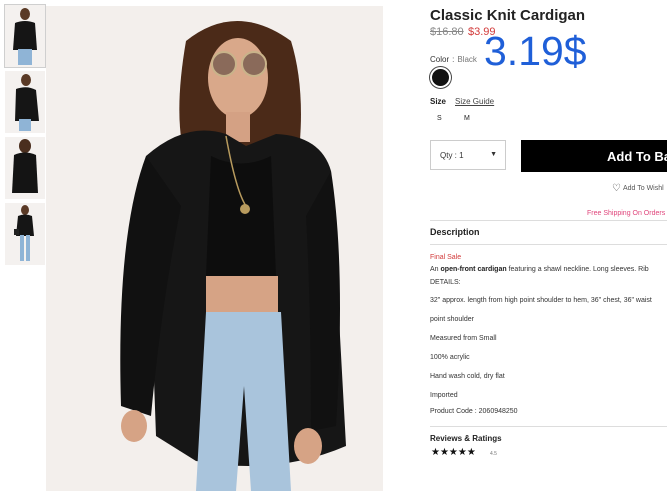  What do you see at coordinates (474, 101) in the screenshot?
I see `size-guide-link: Size Guide` at bounding box center [474, 101].